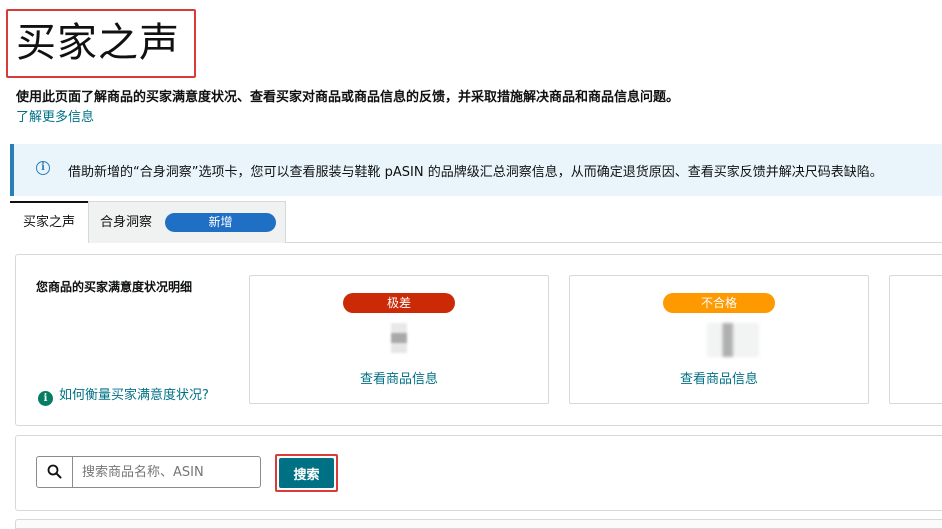 The image size is (942, 529). Describe the element at coordinates (114, 287) in the screenshot. I see `satisfaction-heading: 您商品的买家满意度状况明细` at that location.